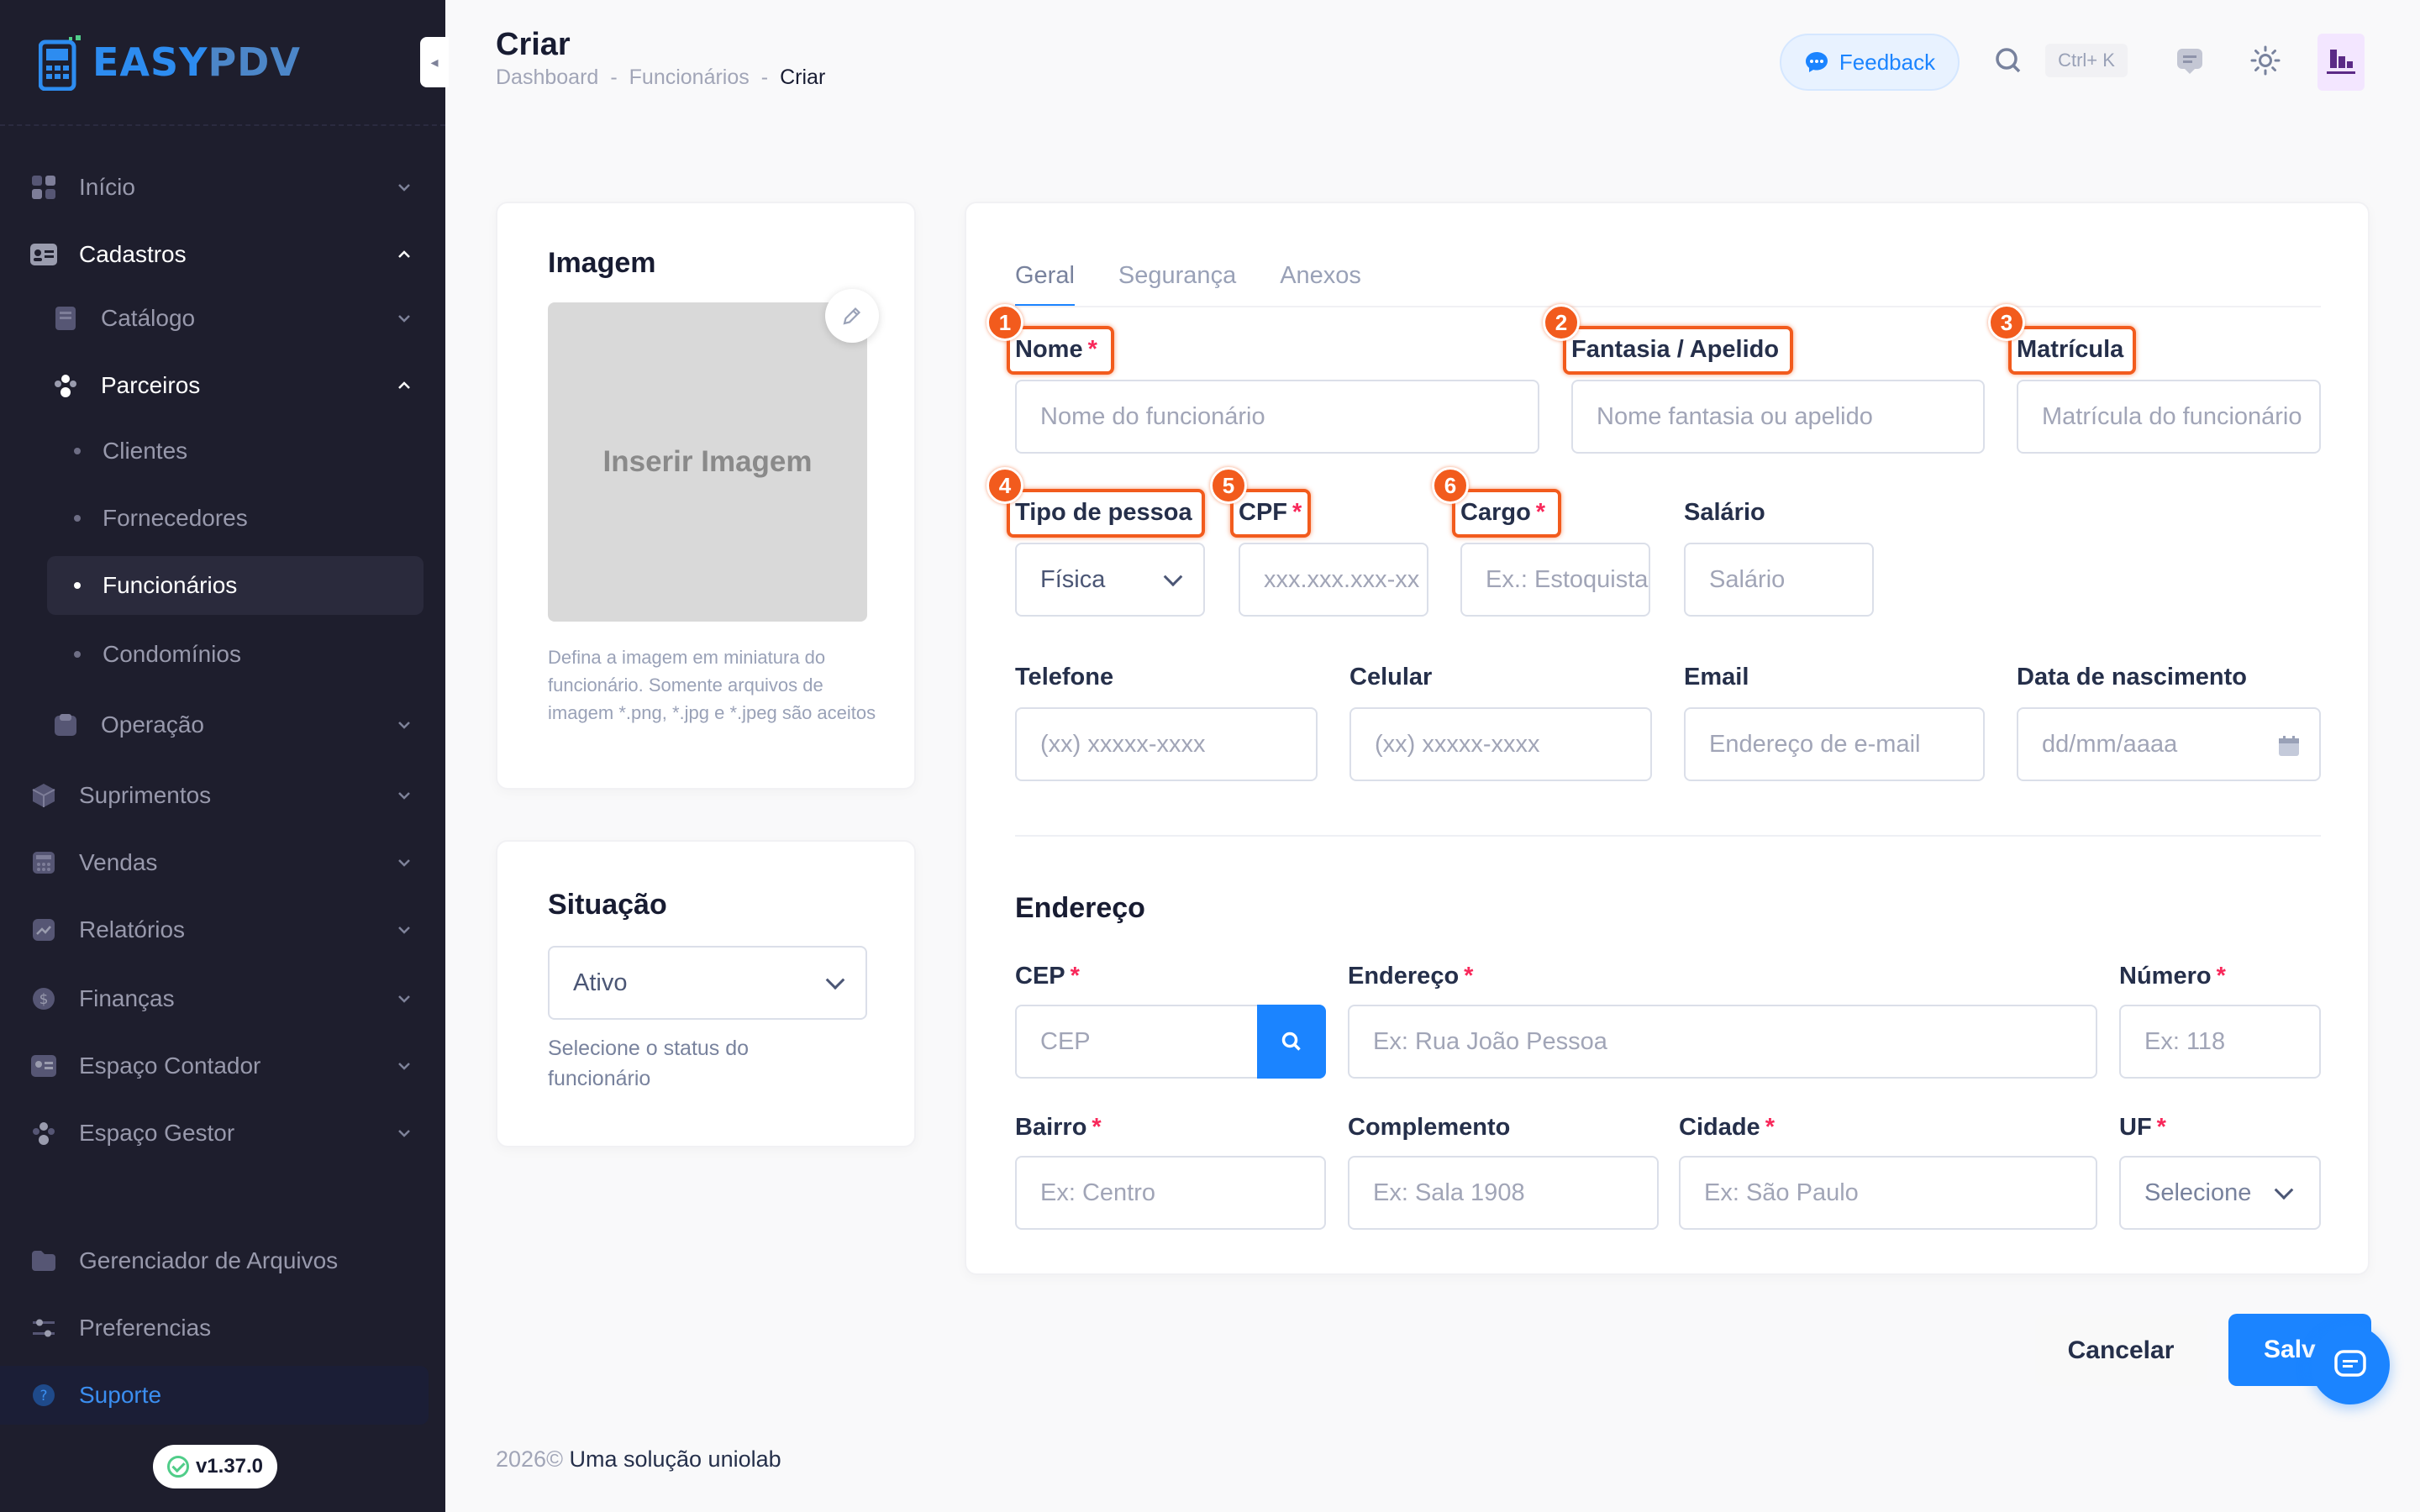  Describe the element at coordinates (237, 385) in the screenshot. I see `sidebar-item-parceiros: Parceiros` at that location.